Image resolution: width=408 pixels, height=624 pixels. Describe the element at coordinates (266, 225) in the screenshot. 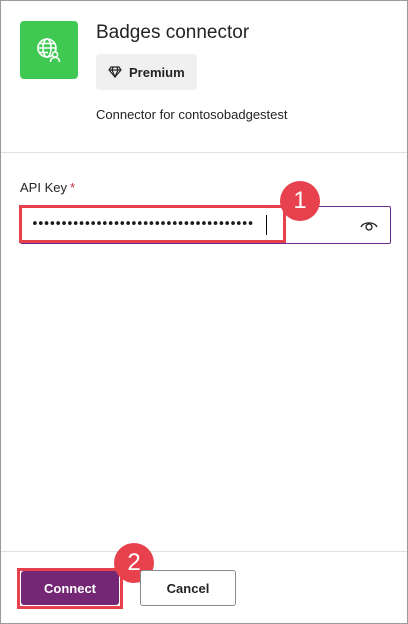

I see `text-caret` at that location.